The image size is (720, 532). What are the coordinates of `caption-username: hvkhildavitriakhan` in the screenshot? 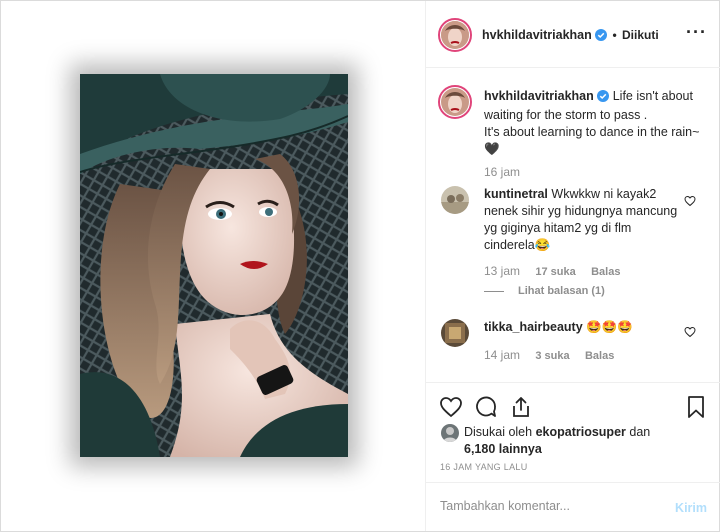 It's located at (539, 96).